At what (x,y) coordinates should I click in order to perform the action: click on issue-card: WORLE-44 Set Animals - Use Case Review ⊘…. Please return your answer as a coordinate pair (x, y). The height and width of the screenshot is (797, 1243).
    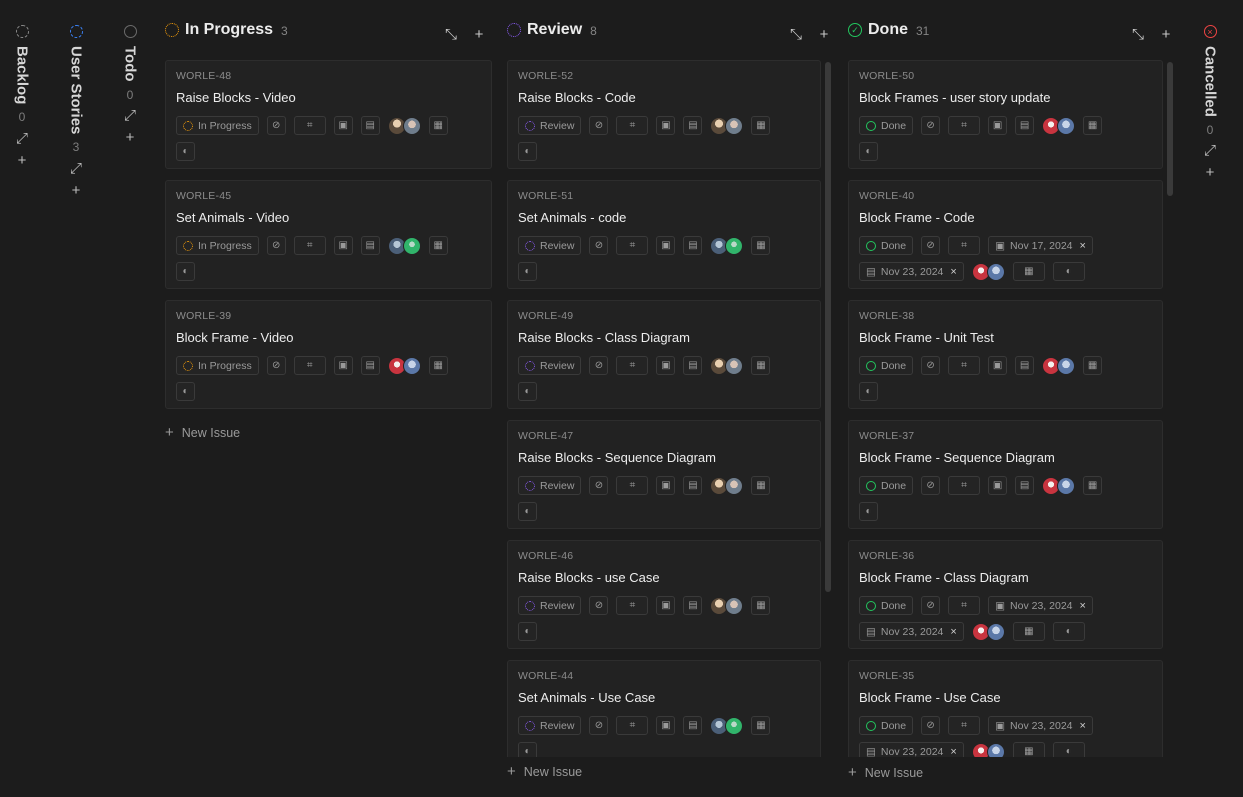
    Looking at the image, I should click on (664, 708).